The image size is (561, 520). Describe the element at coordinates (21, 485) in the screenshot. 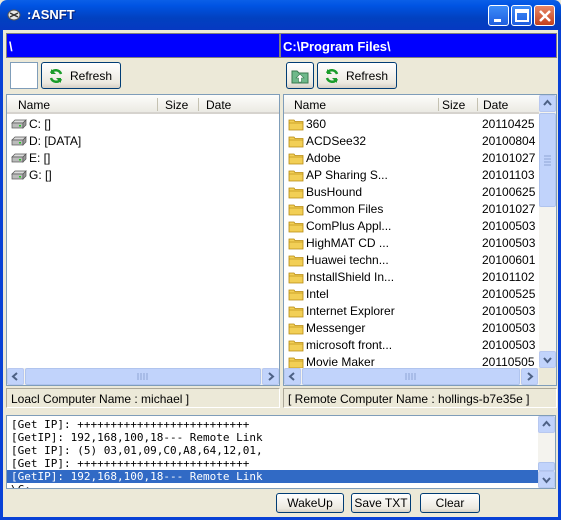

I see `log-line: \C:` at that location.